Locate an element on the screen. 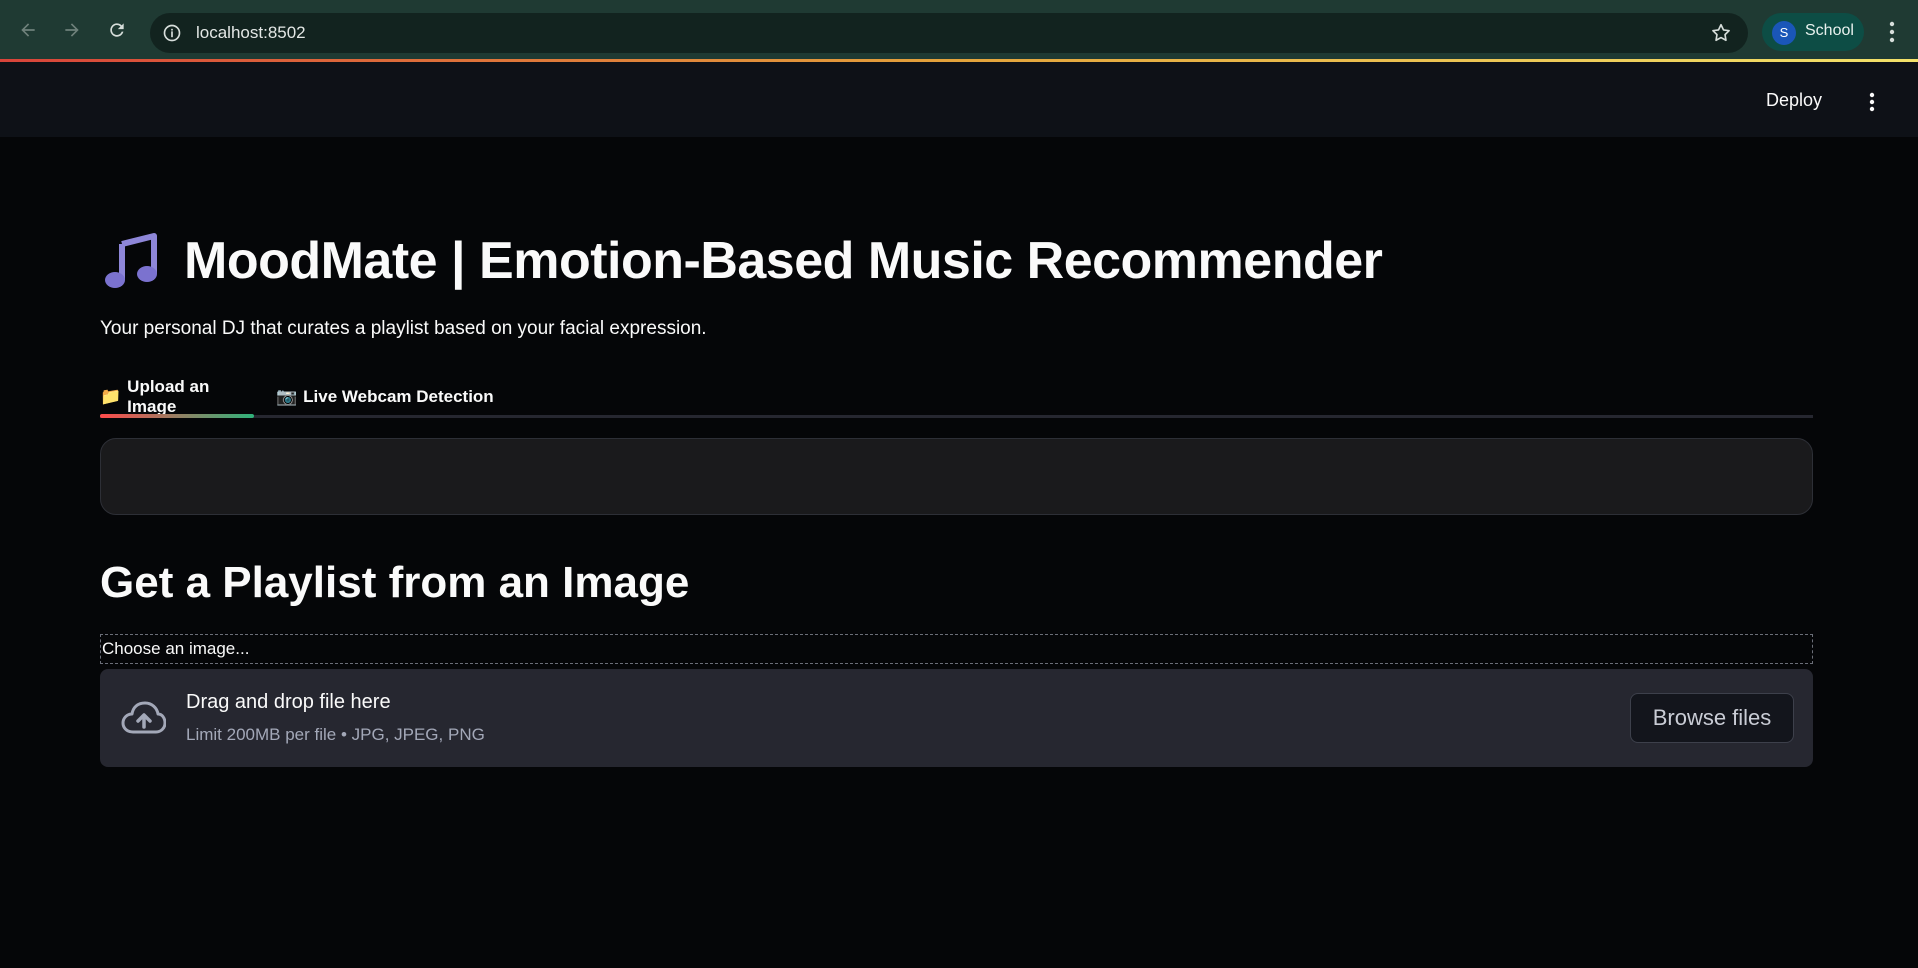 This screenshot has width=1918, height=968. bookmark-star-icon is located at coordinates (1721, 33).